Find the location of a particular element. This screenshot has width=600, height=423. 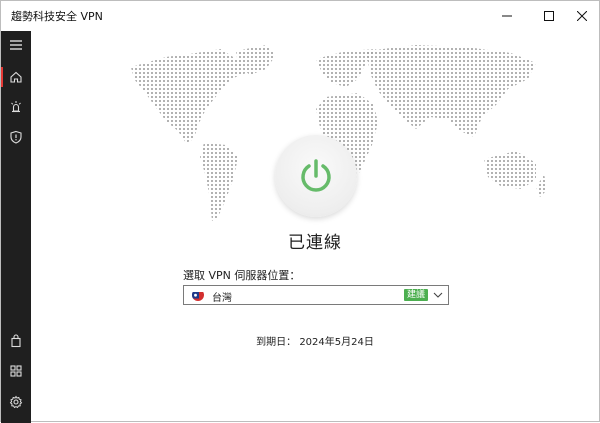

menu-icon is located at coordinates (16, 45).